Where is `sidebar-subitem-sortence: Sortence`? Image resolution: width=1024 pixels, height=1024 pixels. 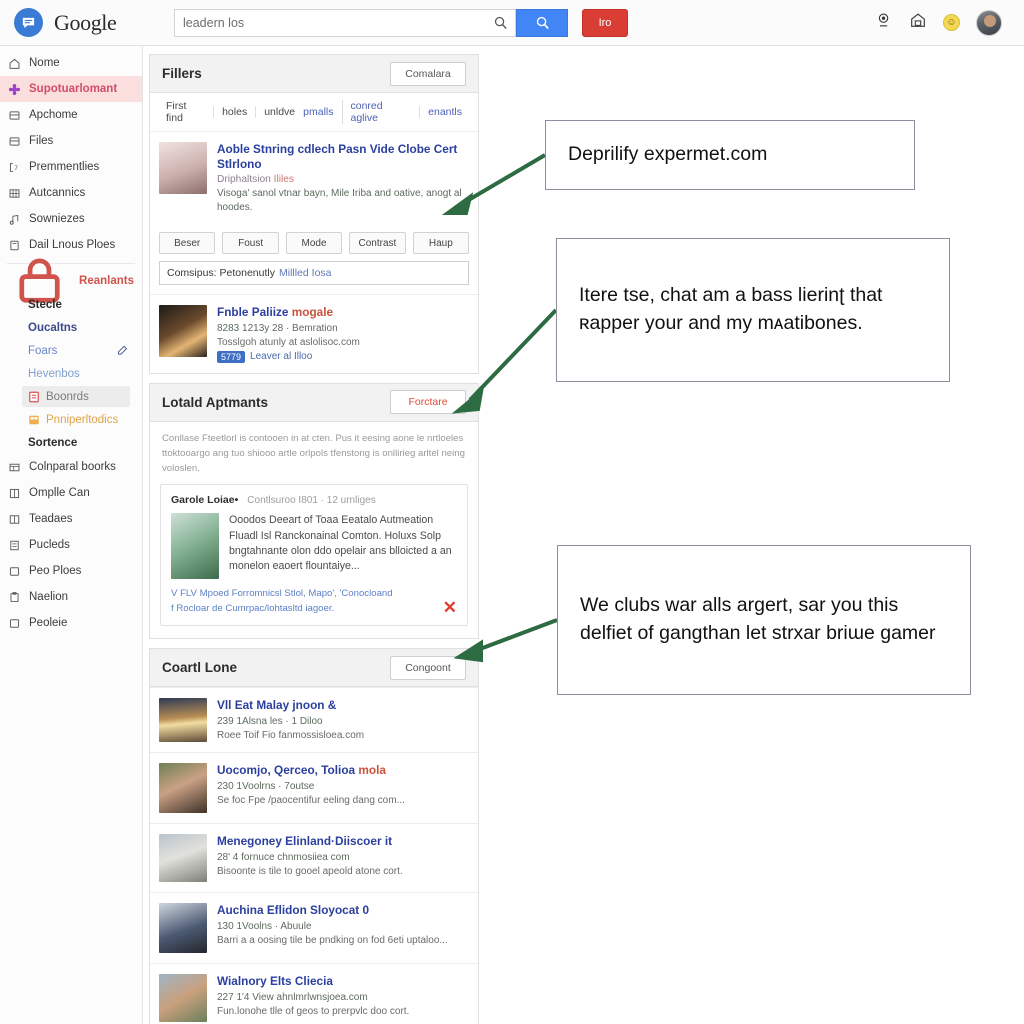
sidebar-subitem-sortence: Sortence is located at coordinates (71, 442).